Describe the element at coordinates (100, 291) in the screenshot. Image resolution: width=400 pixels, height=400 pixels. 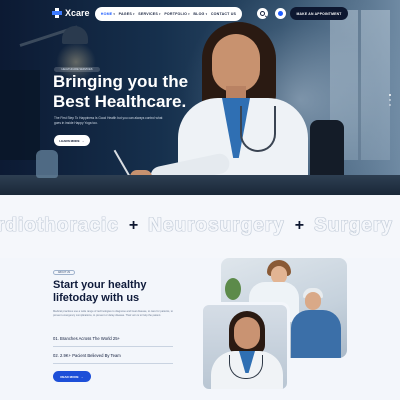
I see `about-title: Start your healthy lifetoday with us` at that location.